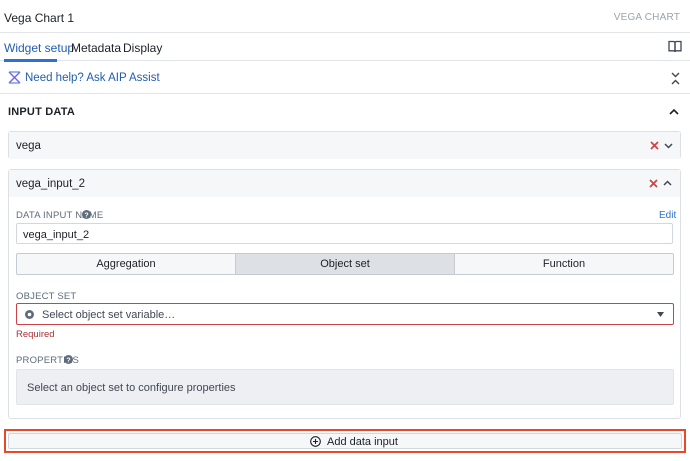 The width and height of the screenshot is (690, 461). I want to click on widget-header: Vega Chart 1 VEGA CHART, so click(345, 16).